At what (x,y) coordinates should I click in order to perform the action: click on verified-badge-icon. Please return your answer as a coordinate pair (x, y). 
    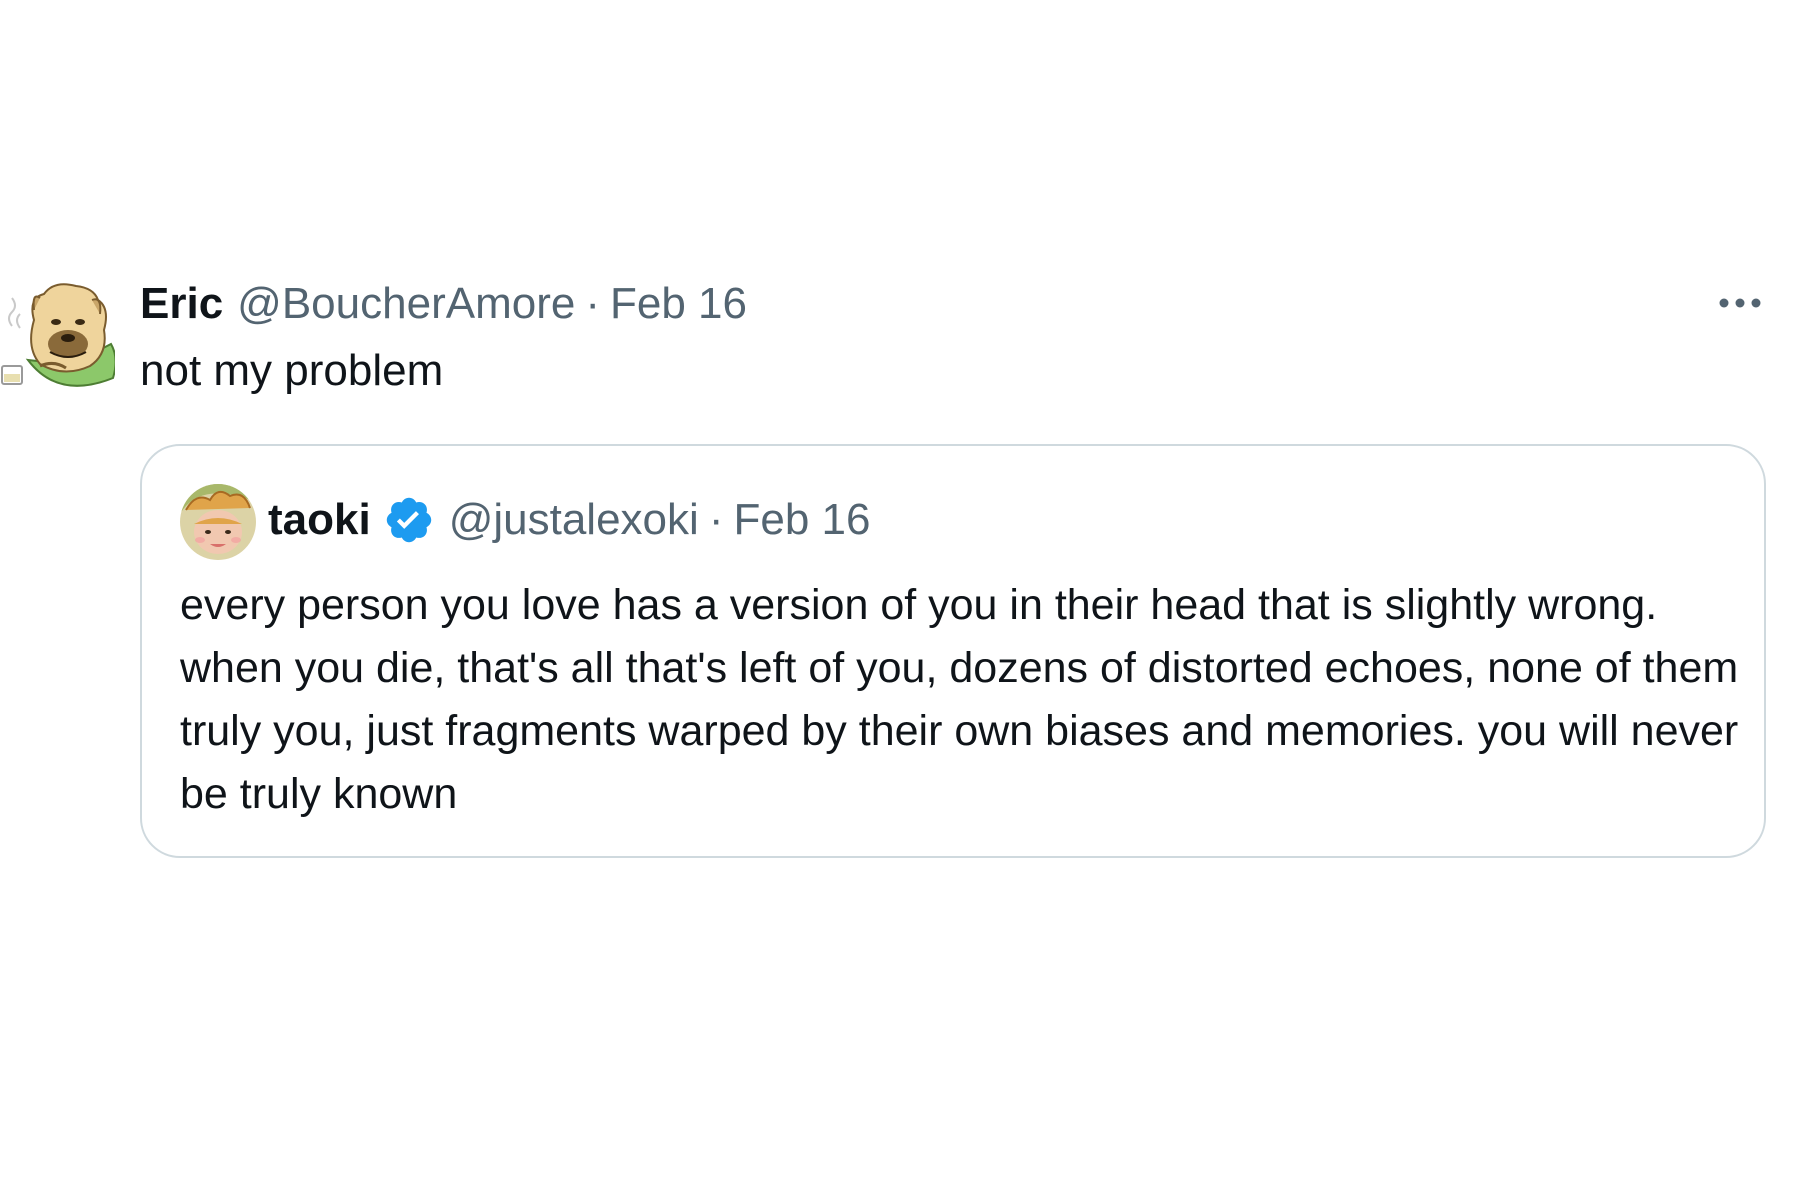
    Looking at the image, I should click on (408, 520).